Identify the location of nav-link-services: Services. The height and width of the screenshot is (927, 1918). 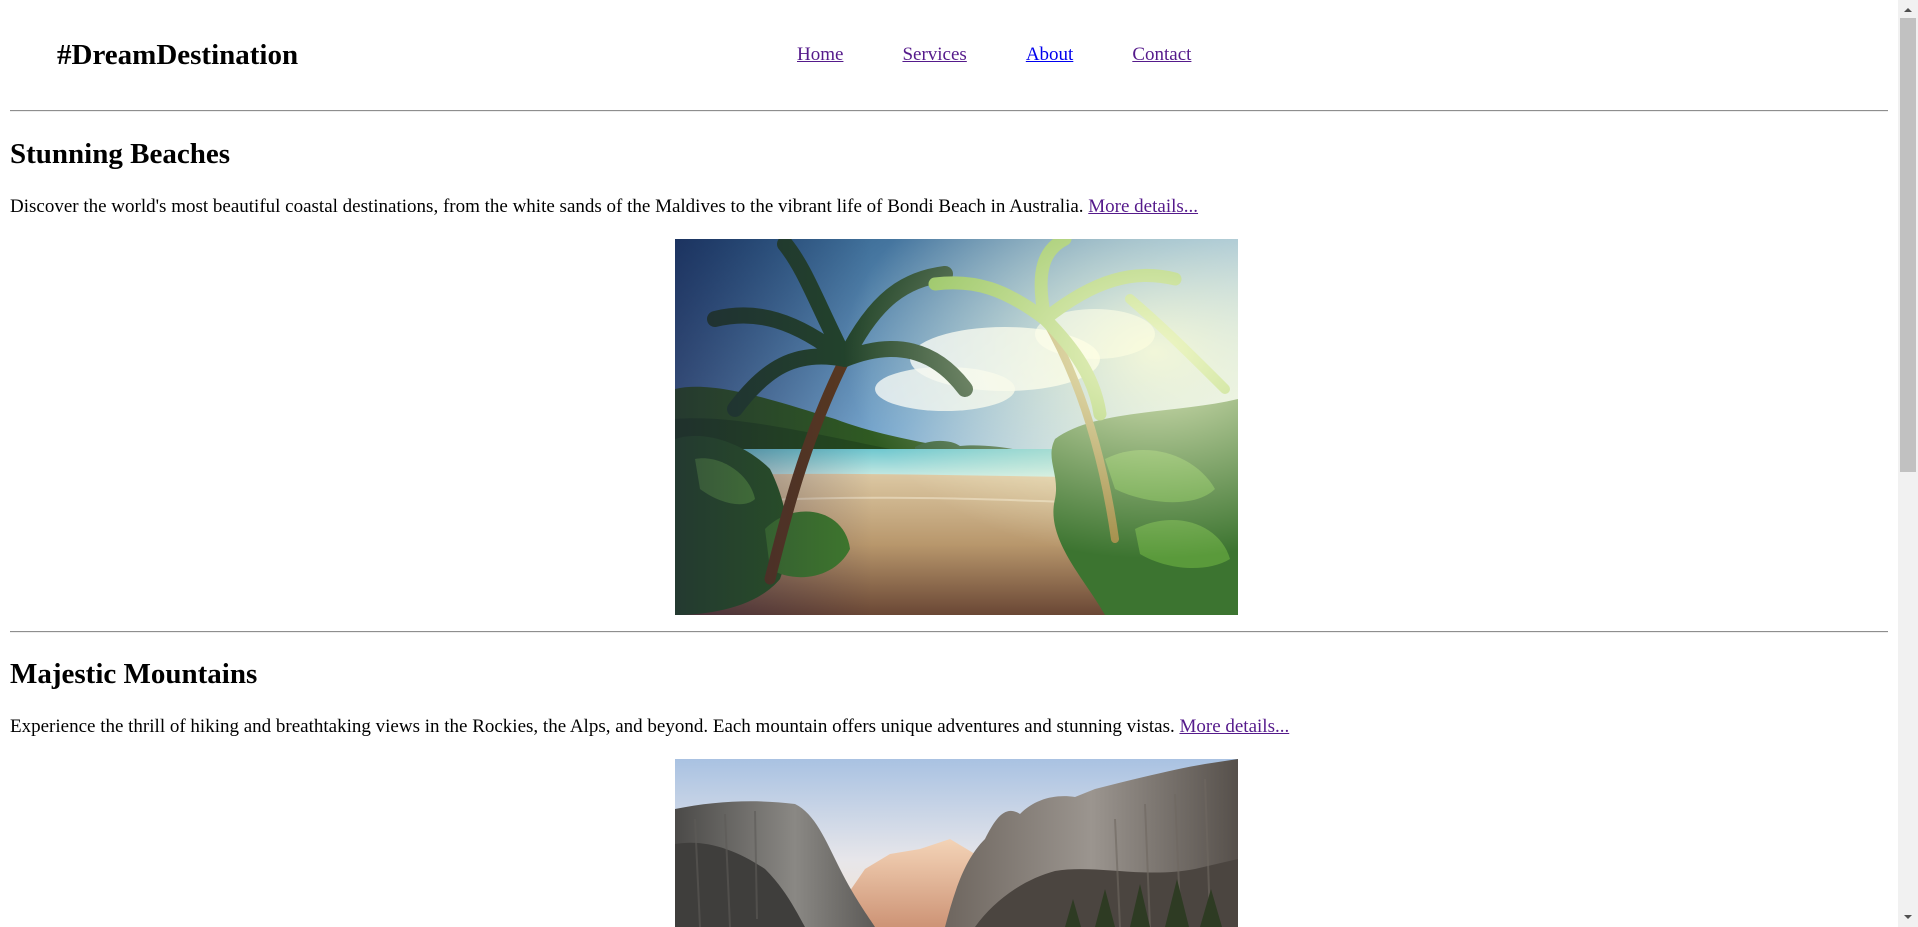
(934, 55).